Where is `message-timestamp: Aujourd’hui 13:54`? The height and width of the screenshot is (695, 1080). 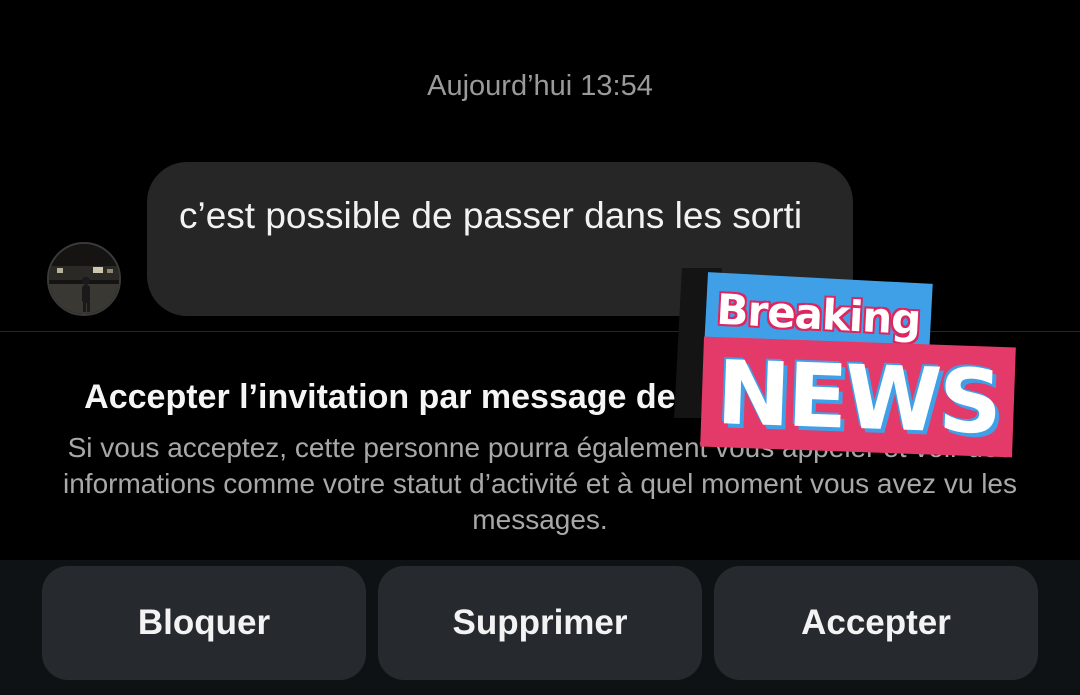
message-timestamp: Aujourd’hui 13:54 is located at coordinates (540, 86).